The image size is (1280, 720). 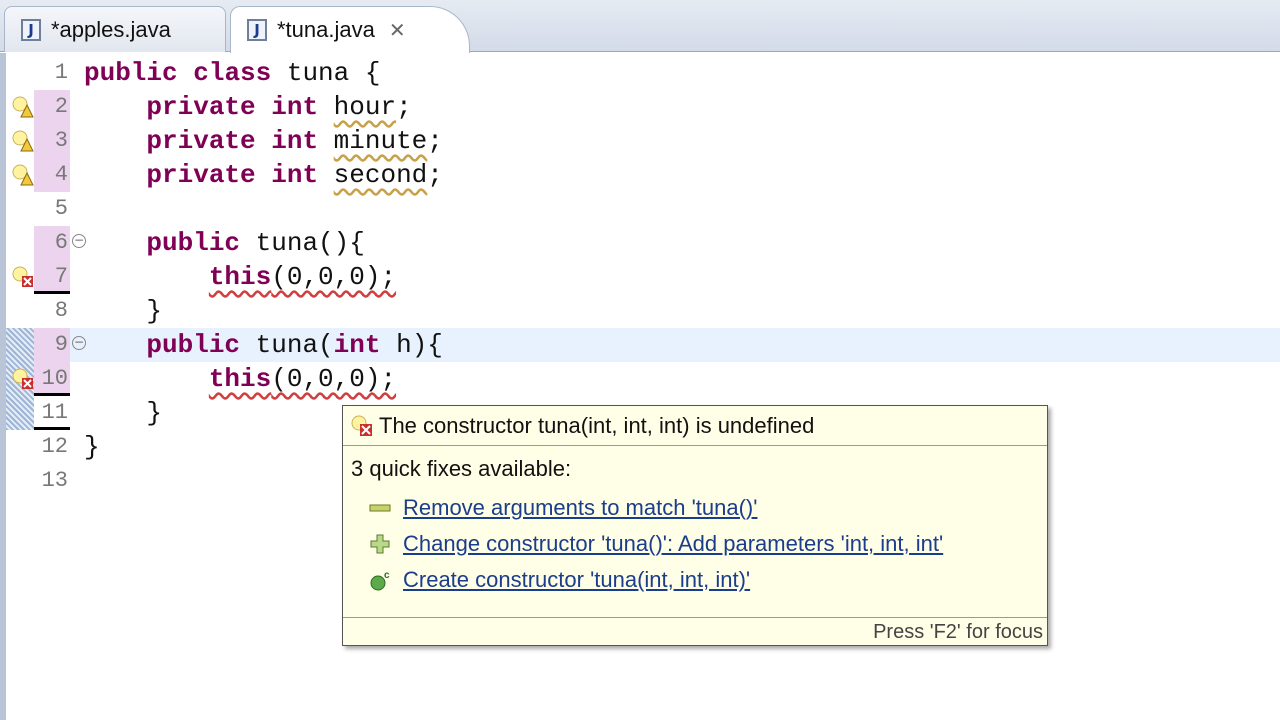 What do you see at coordinates (380, 141) in the screenshot?
I see `code-token: minute` at bounding box center [380, 141].